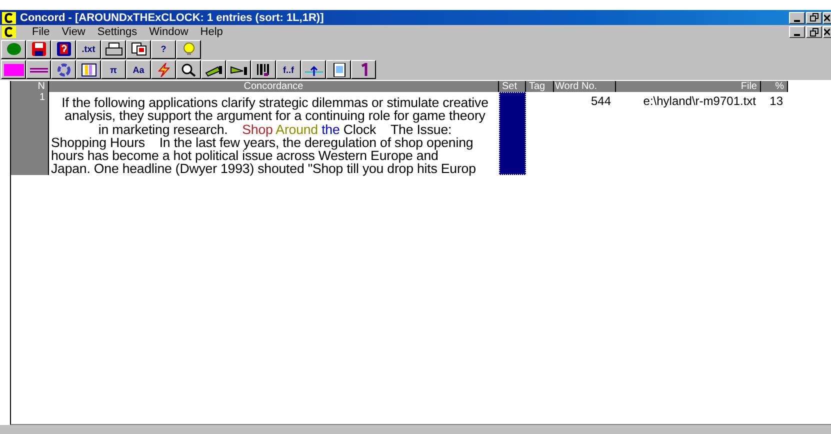  What do you see at coordinates (244, 155) in the screenshot?
I see `concordance-line: hours has become a hot political issue across Western Europe and` at bounding box center [244, 155].